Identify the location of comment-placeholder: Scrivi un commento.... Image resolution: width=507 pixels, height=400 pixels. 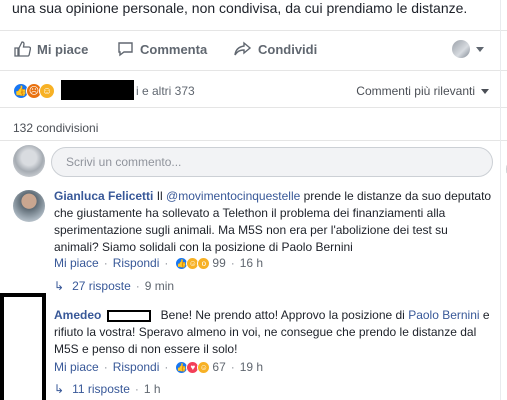
(124, 162).